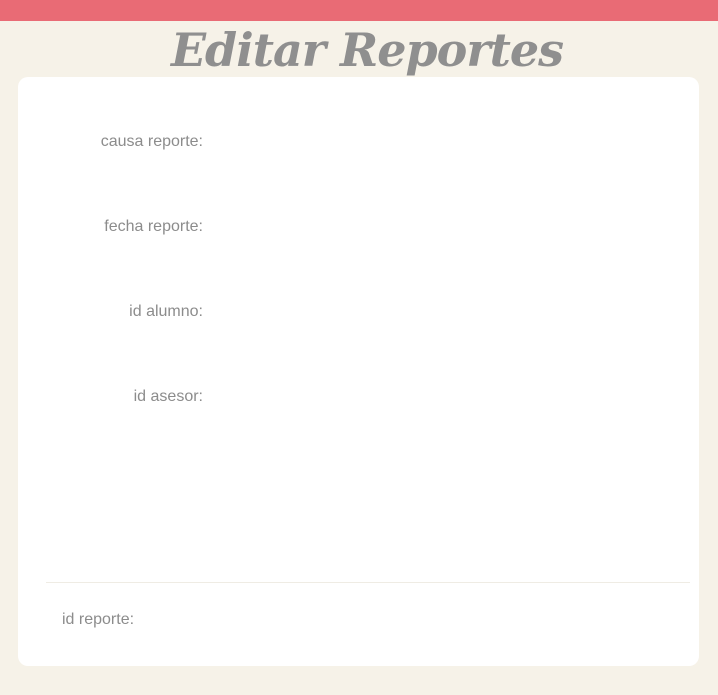 This screenshot has height=695, width=718. What do you see at coordinates (153, 226) in the screenshot?
I see `fecha-reporte-label: fecha reporte:` at bounding box center [153, 226].